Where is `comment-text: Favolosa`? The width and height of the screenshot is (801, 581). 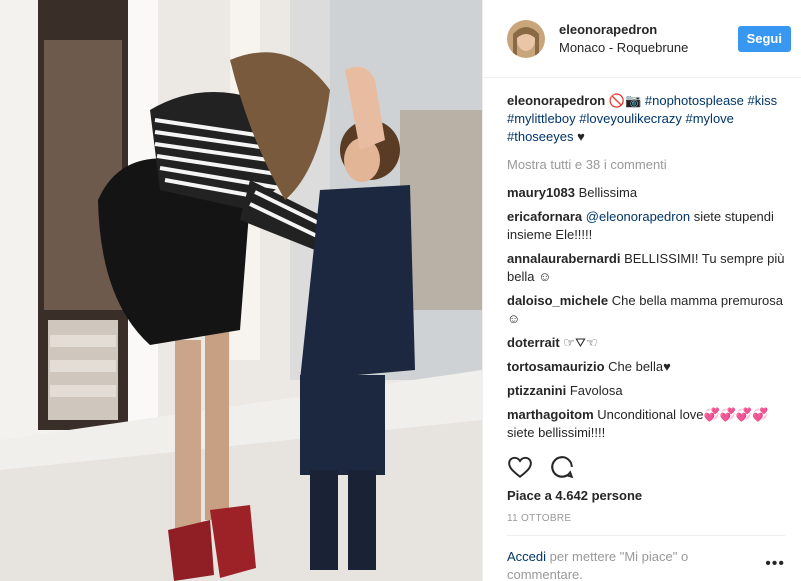
comment-text: Favolosa is located at coordinates (596, 390).